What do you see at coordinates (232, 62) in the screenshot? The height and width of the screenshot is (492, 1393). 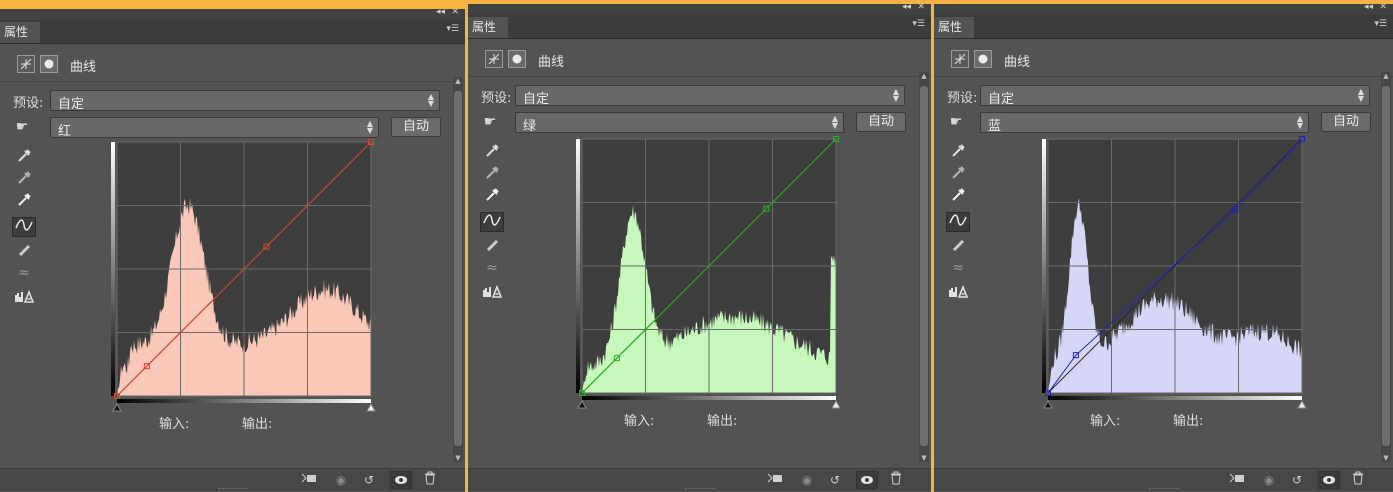 I see `adjustment-header: 曲线` at bounding box center [232, 62].